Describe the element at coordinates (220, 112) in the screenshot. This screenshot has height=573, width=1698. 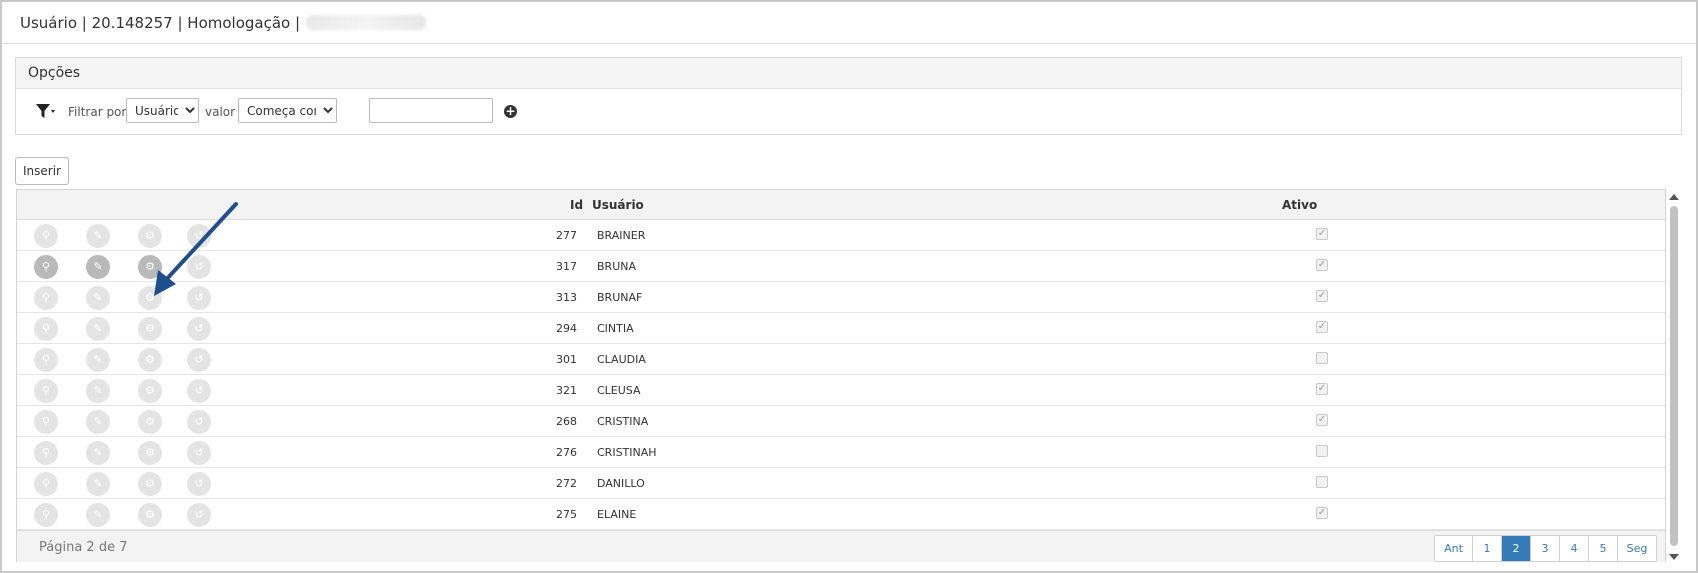
I see `value-label: valor` at that location.